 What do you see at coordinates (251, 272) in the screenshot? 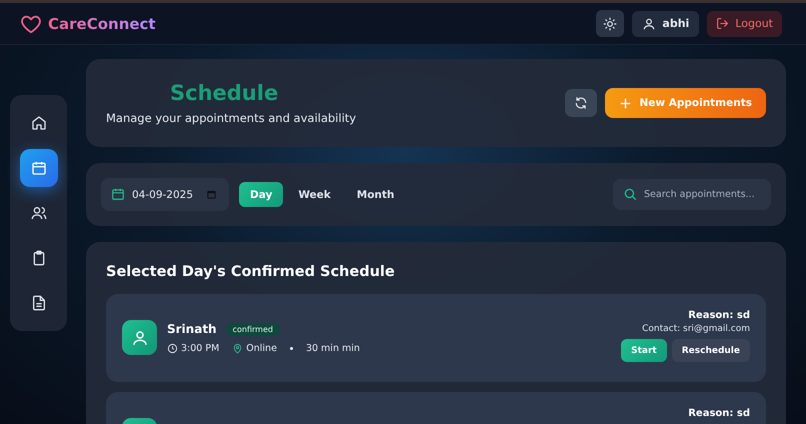
I see `section-title: Selected Day's Confirmed Schedule` at bounding box center [251, 272].